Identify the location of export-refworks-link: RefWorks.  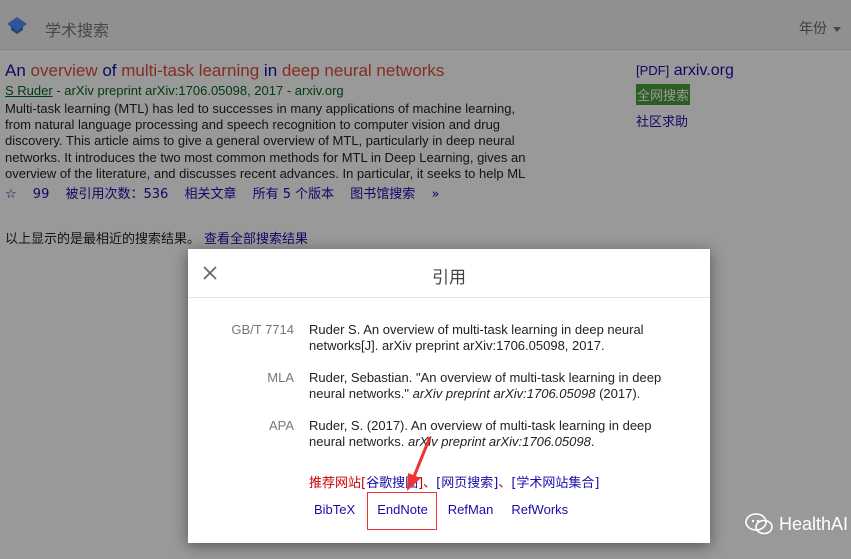
(539, 509).